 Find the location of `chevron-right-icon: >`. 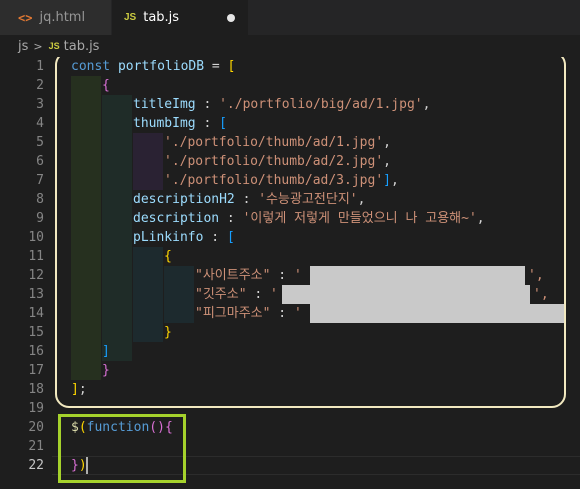

chevron-right-icon: > is located at coordinates (38, 46).